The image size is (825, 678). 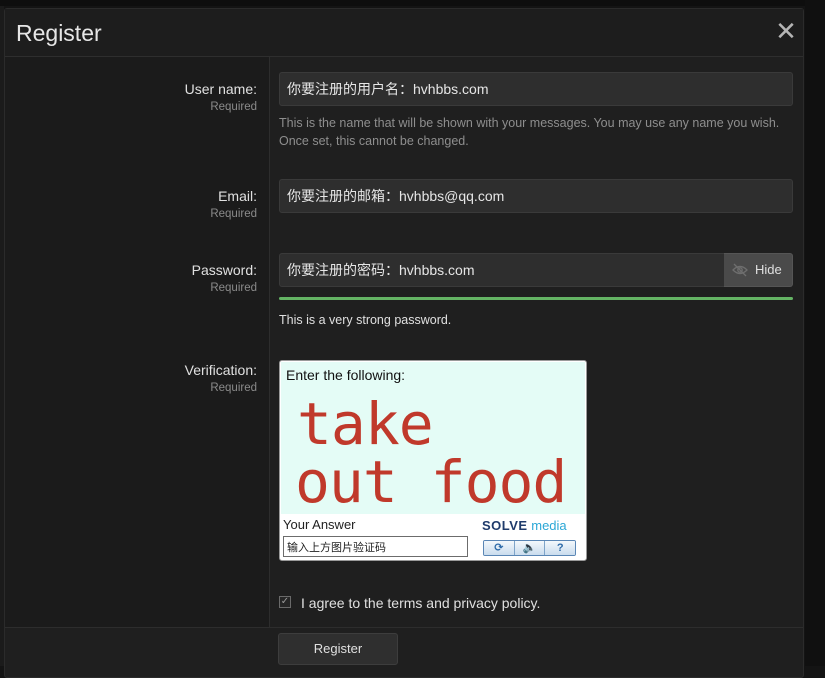 What do you see at coordinates (220, 370) in the screenshot?
I see `verification-label: Verification:` at bounding box center [220, 370].